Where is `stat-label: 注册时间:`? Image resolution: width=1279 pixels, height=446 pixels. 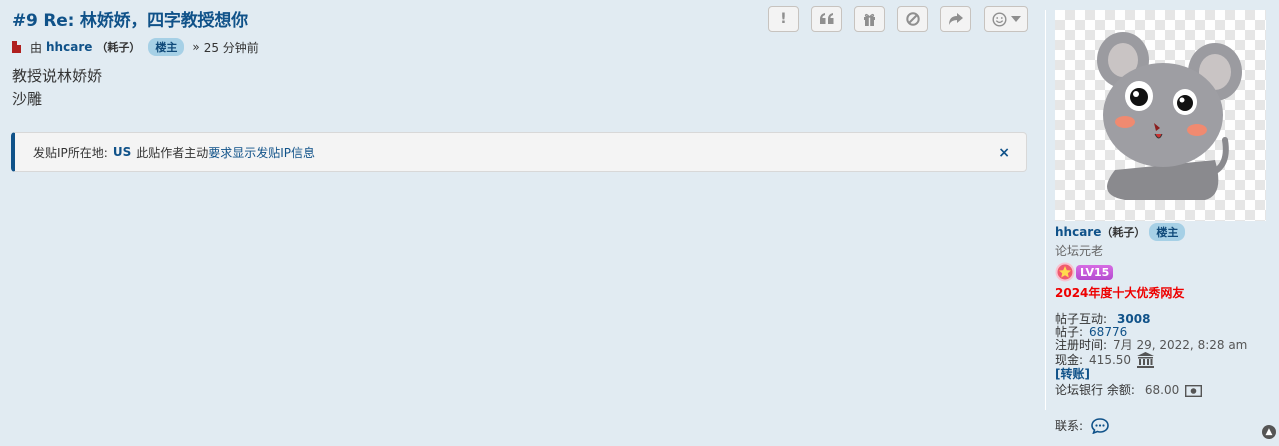 stat-label: 注册时间: is located at coordinates (1081, 345).